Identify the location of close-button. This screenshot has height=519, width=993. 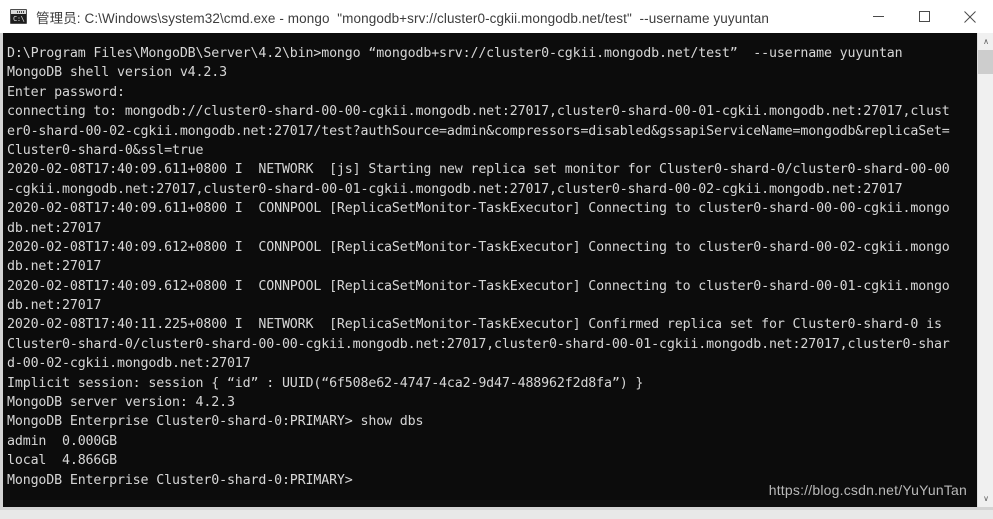
(970, 16).